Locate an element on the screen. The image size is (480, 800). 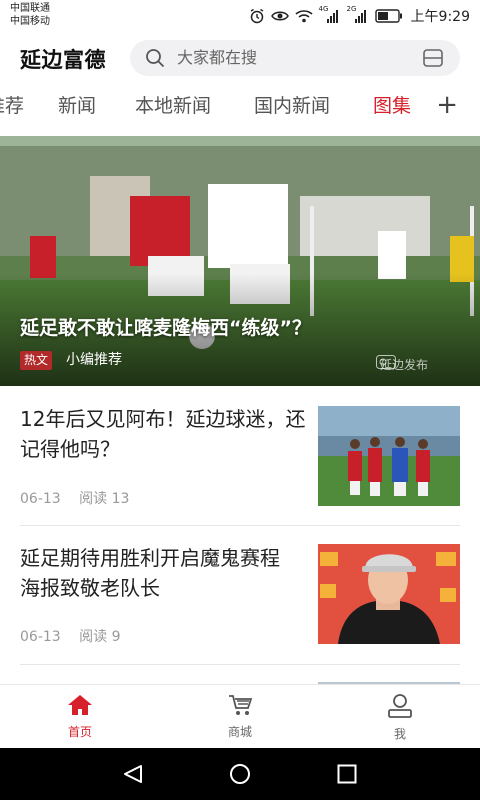
tab-recommend: 推荐 is located at coordinates (12, 106).